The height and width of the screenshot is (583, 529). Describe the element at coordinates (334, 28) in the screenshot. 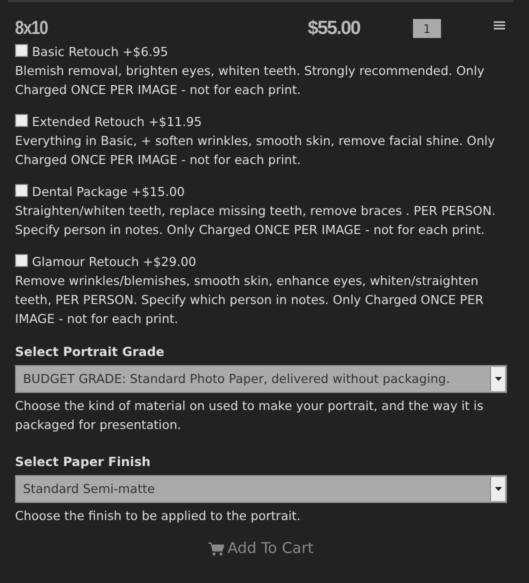

I see `price-text: $55.00` at that location.